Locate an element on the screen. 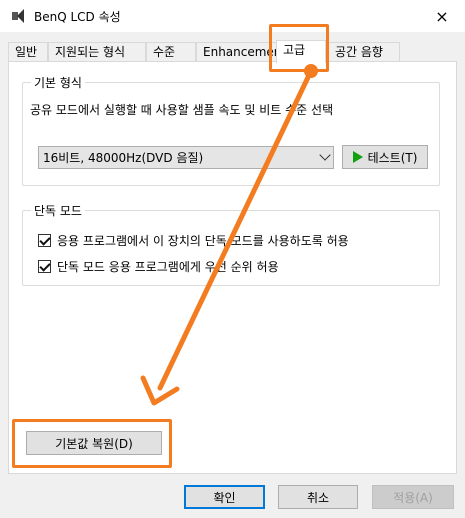 The image size is (465, 518). close-icon: × is located at coordinates (442, 16).